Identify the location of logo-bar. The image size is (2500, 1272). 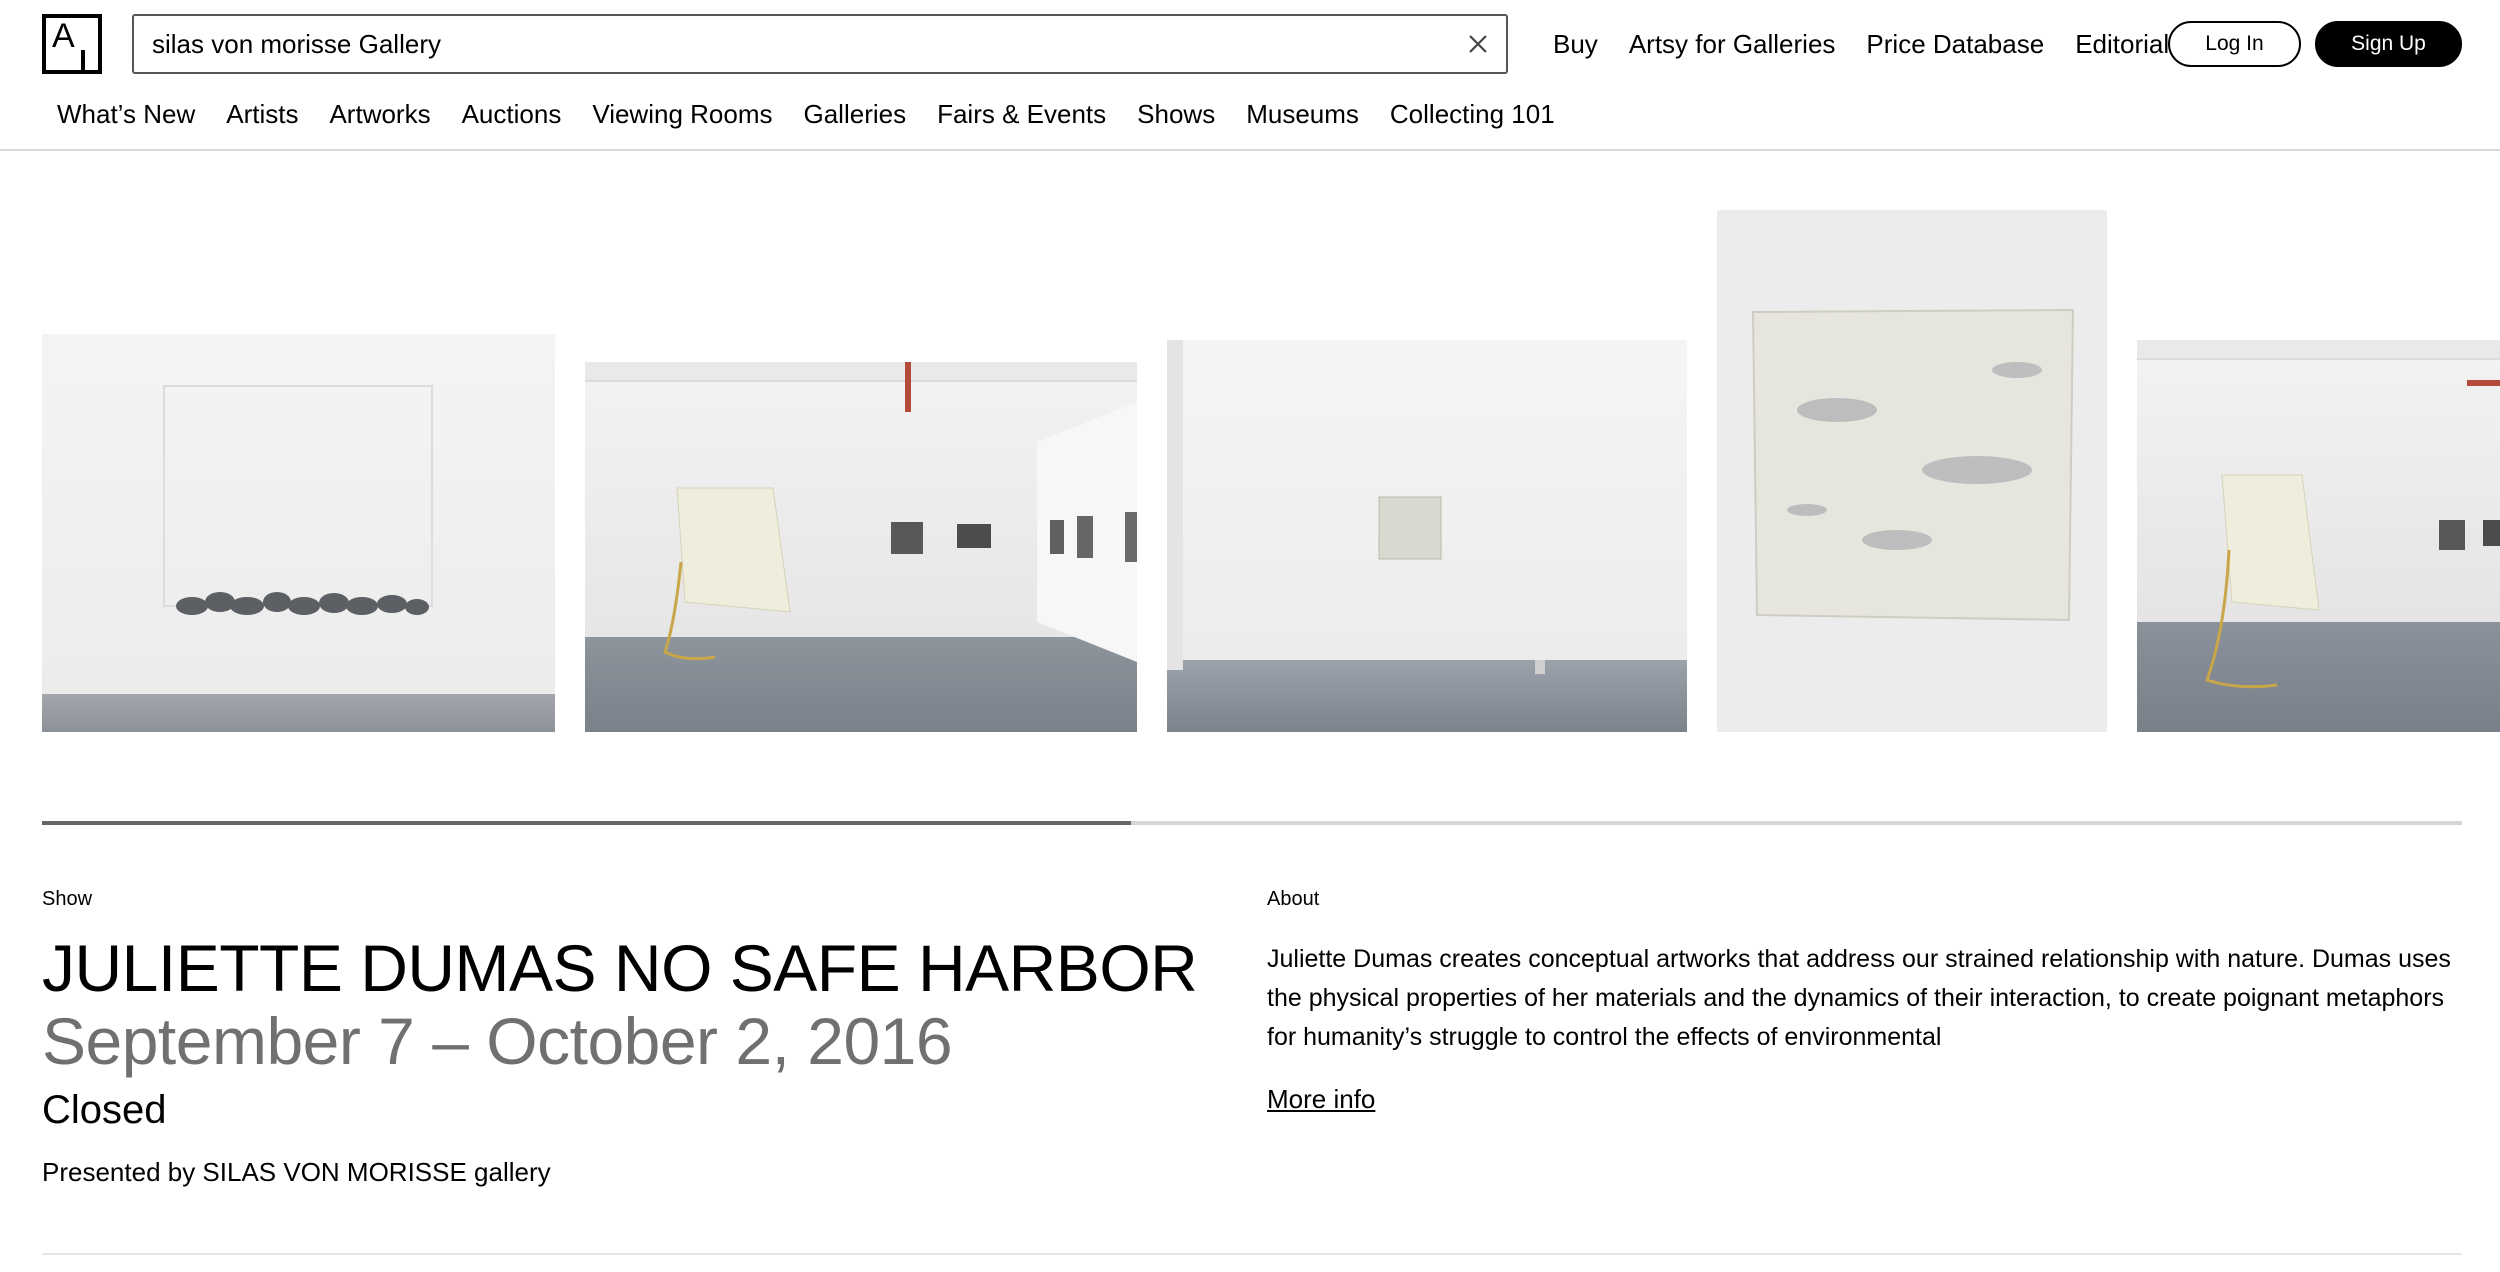
(83, 61).